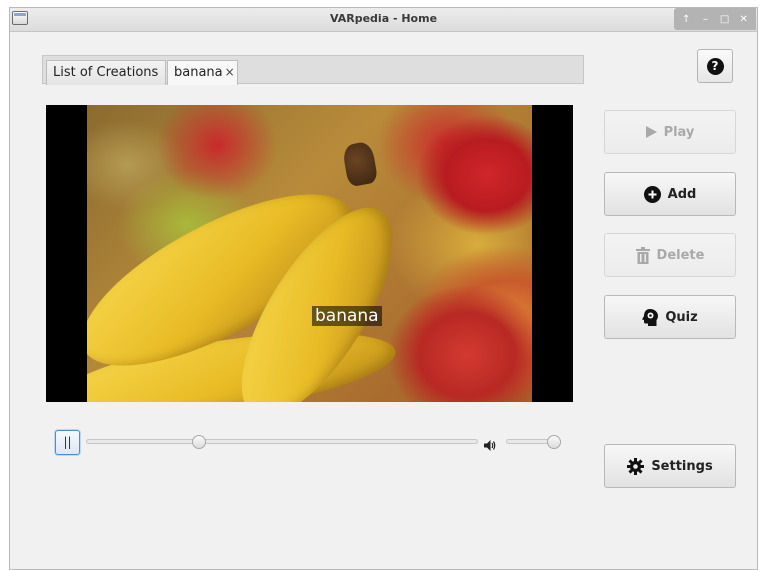  I want to click on help-button: ?, so click(715, 66).